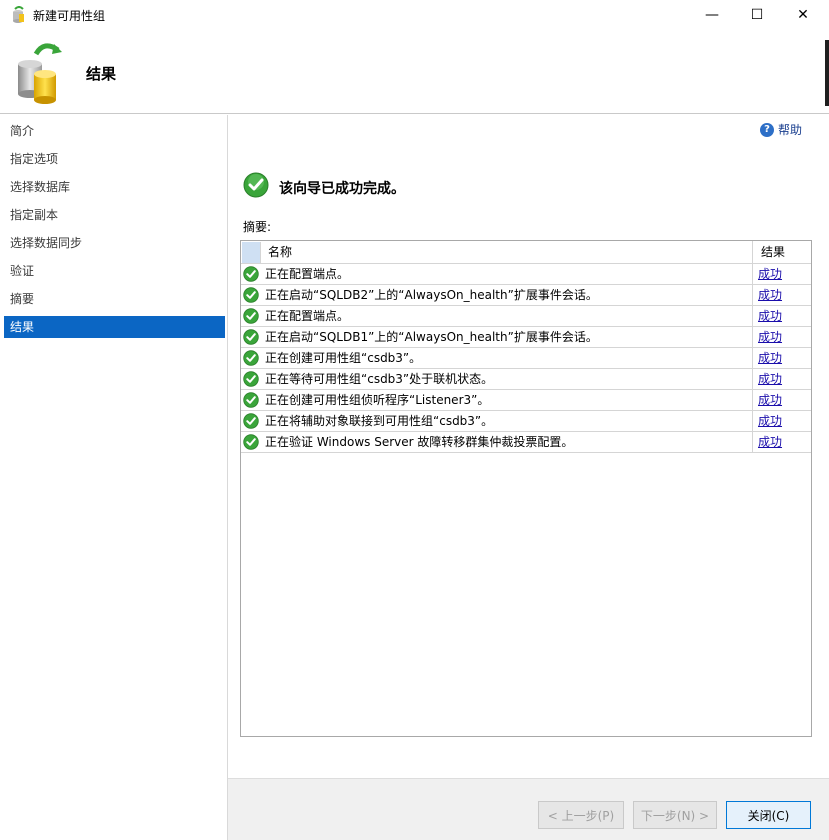 The image size is (829, 840). Describe the element at coordinates (507, 252) in the screenshot. I see `column-header-name: 名称` at that location.